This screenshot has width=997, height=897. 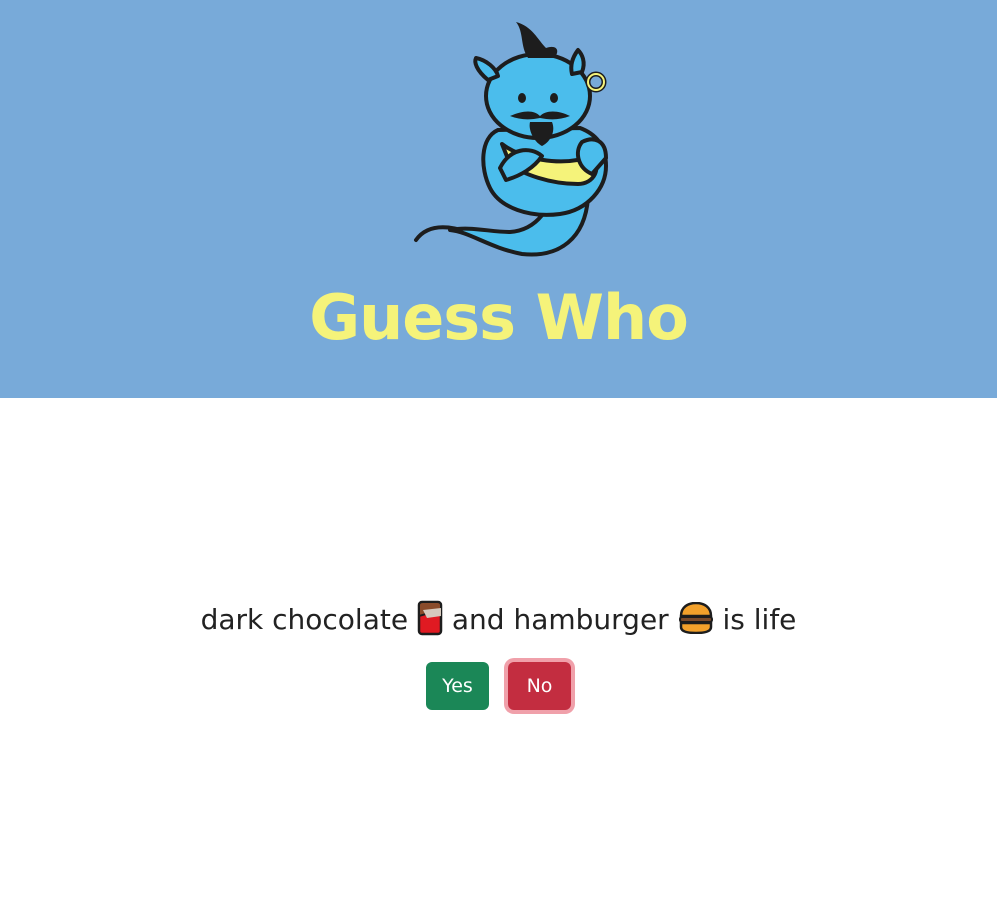 I want to click on question-text-part-2: and hamburger, so click(x=560, y=619).